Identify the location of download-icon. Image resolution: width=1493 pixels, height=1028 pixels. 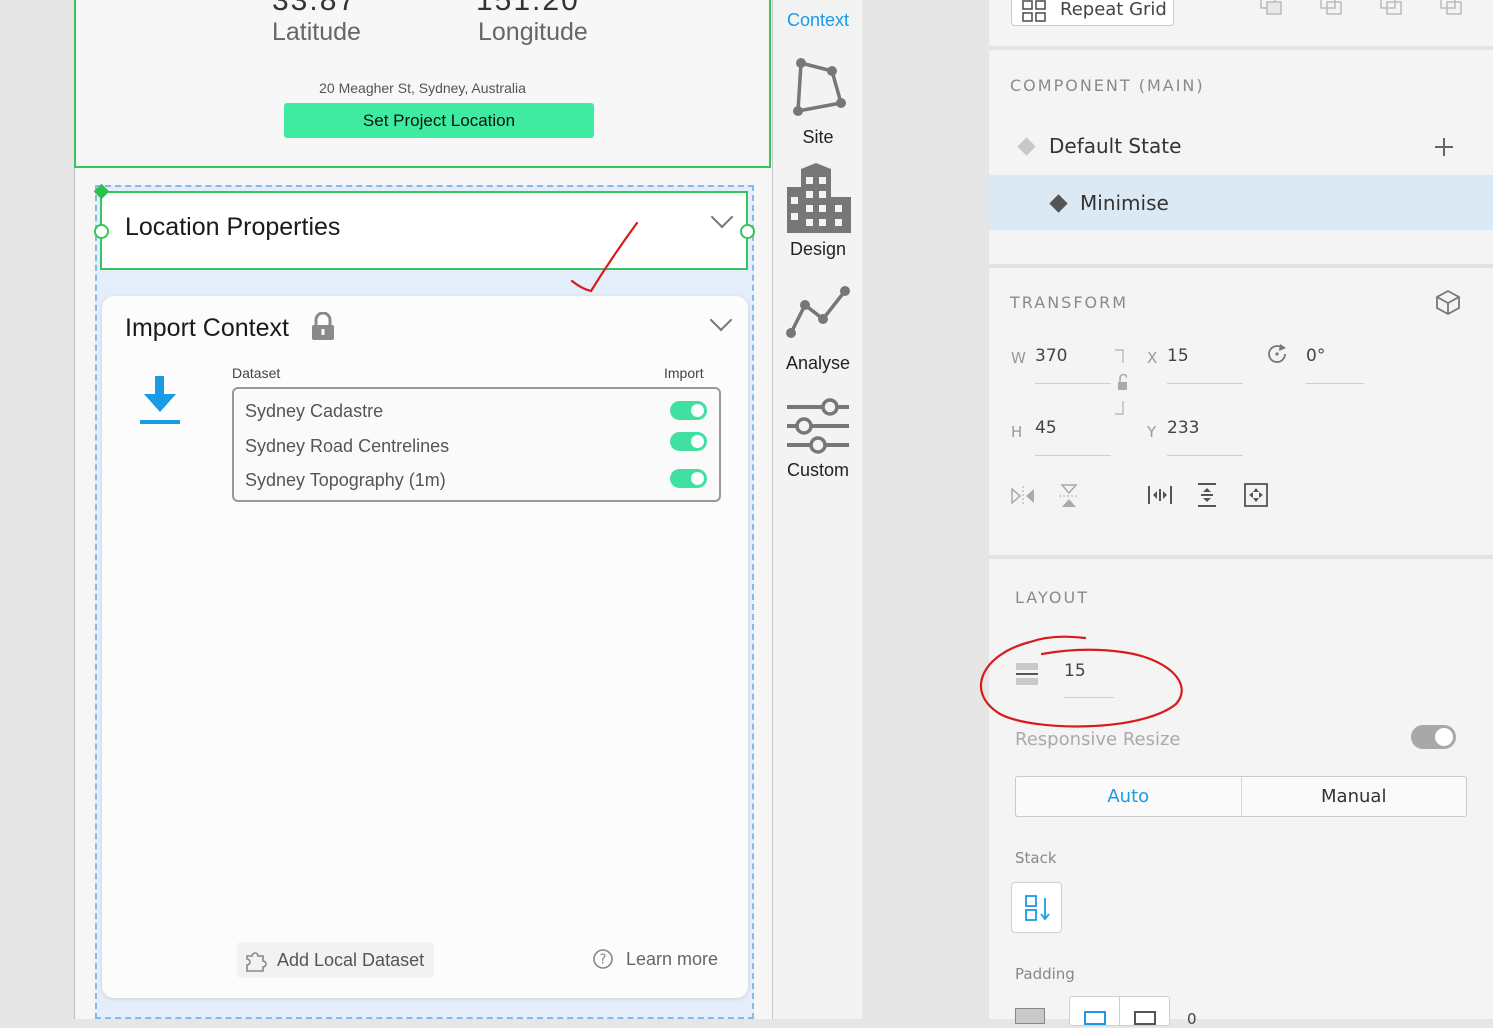
(160, 399).